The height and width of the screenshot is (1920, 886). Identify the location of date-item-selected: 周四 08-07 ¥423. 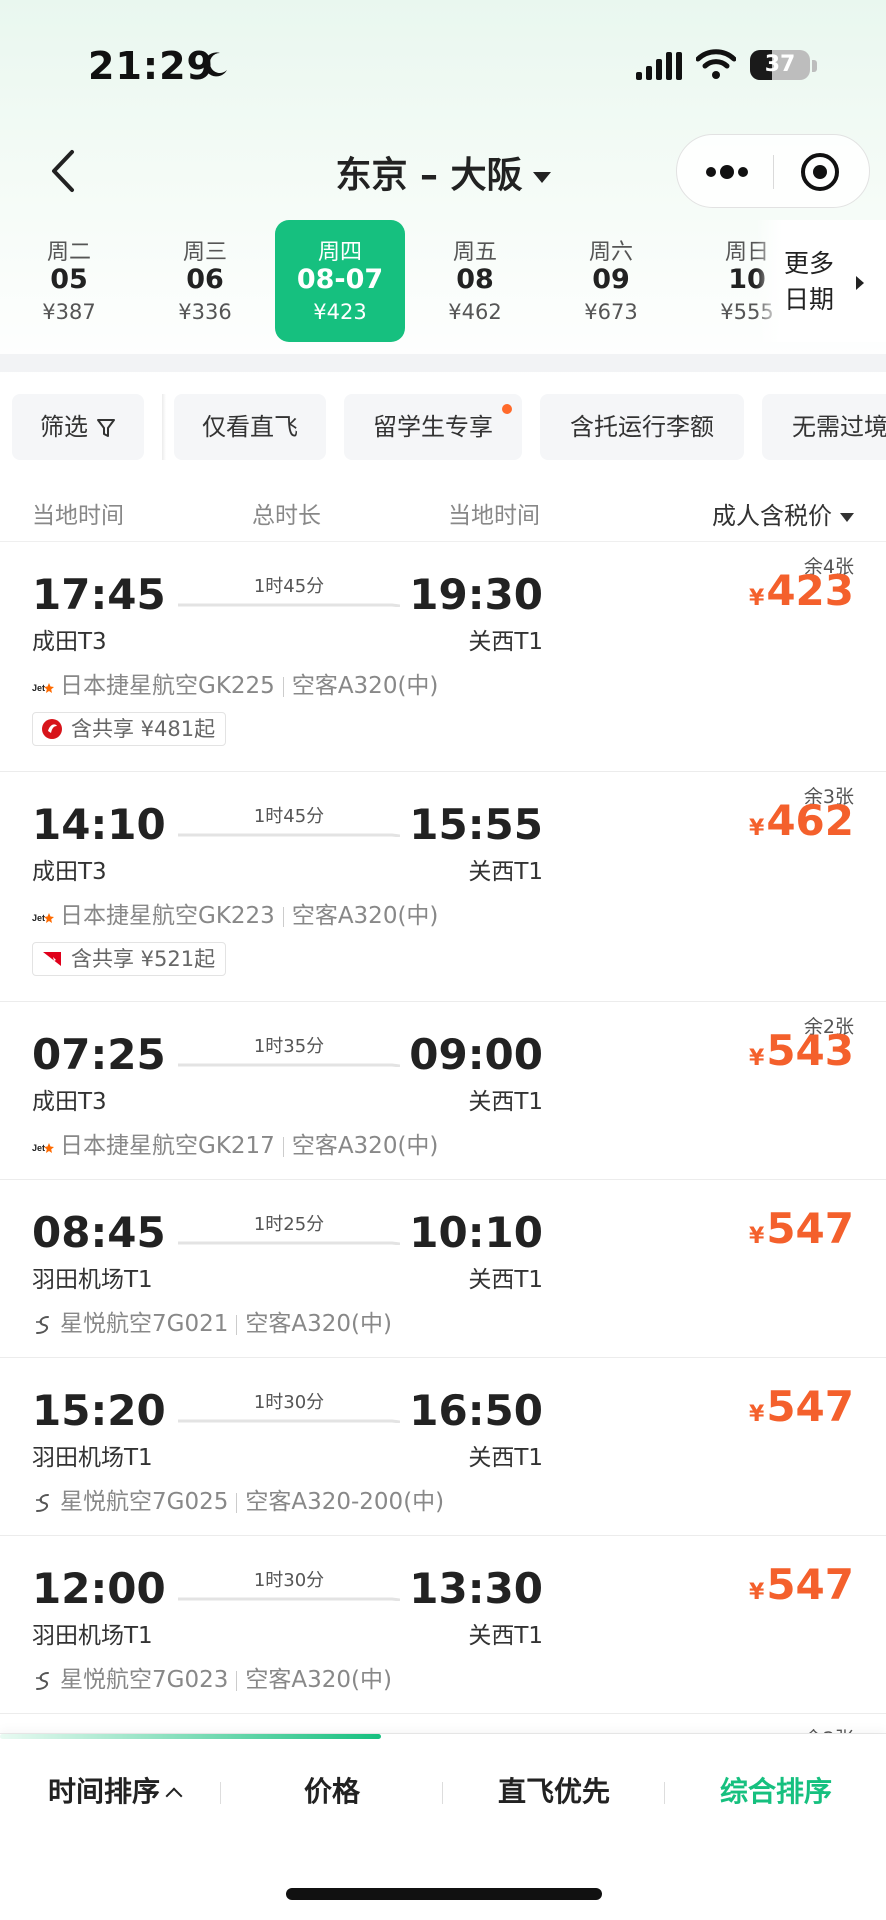
(340, 281).